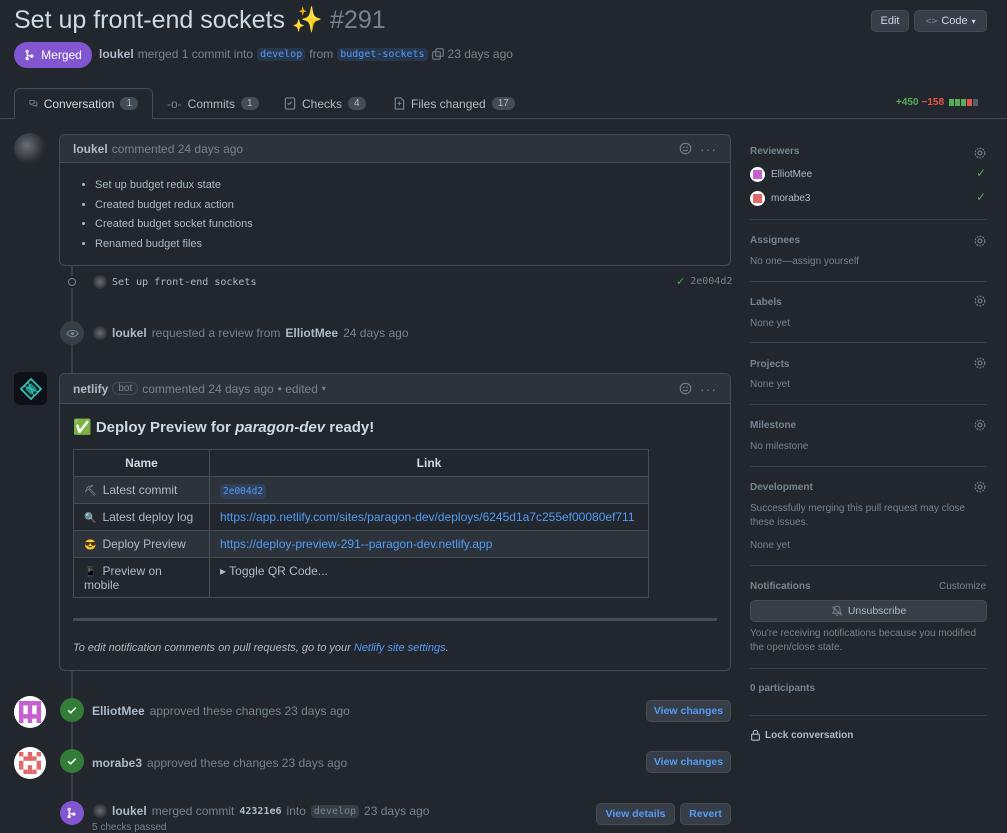  Describe the element at coordinates (766, 302) in the screenshot. I see `labels-title: Labels` at that location.